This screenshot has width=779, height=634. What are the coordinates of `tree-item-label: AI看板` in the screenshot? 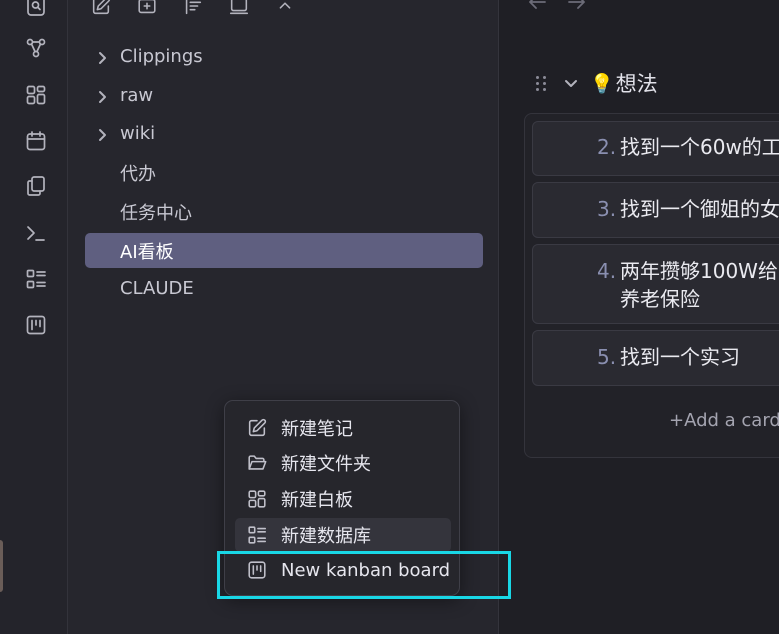 It's located at (147, 252).